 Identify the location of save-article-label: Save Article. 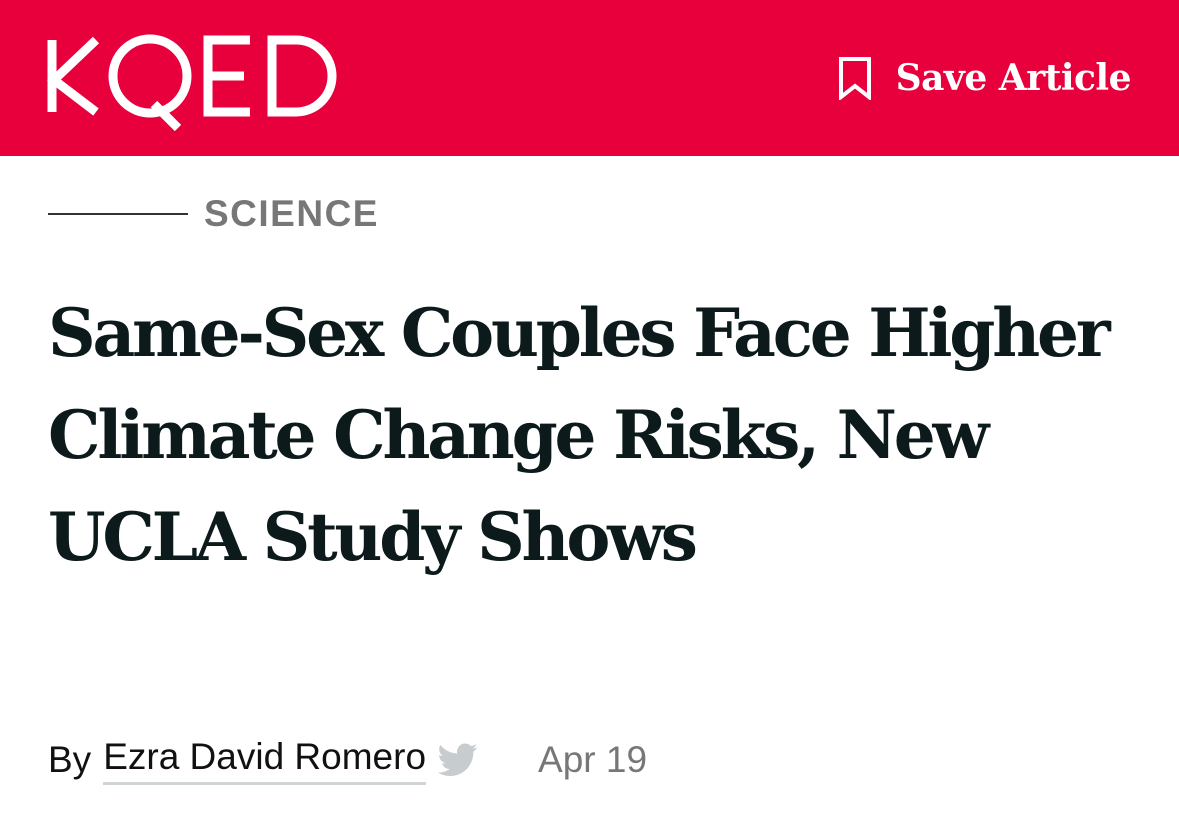
(1013, 78).